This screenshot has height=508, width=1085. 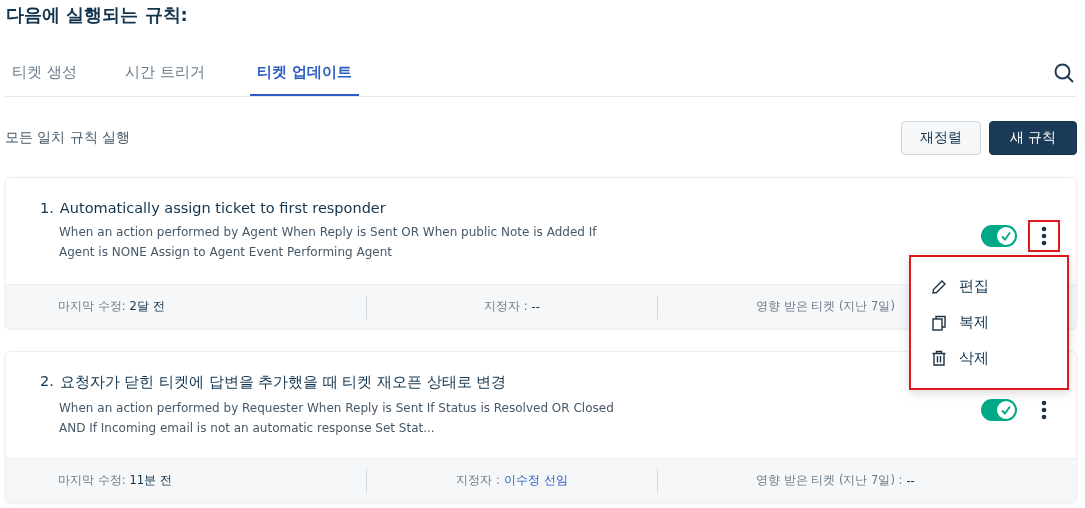 I want to click on menu-item: 삭제, so click(x=989, y=358).